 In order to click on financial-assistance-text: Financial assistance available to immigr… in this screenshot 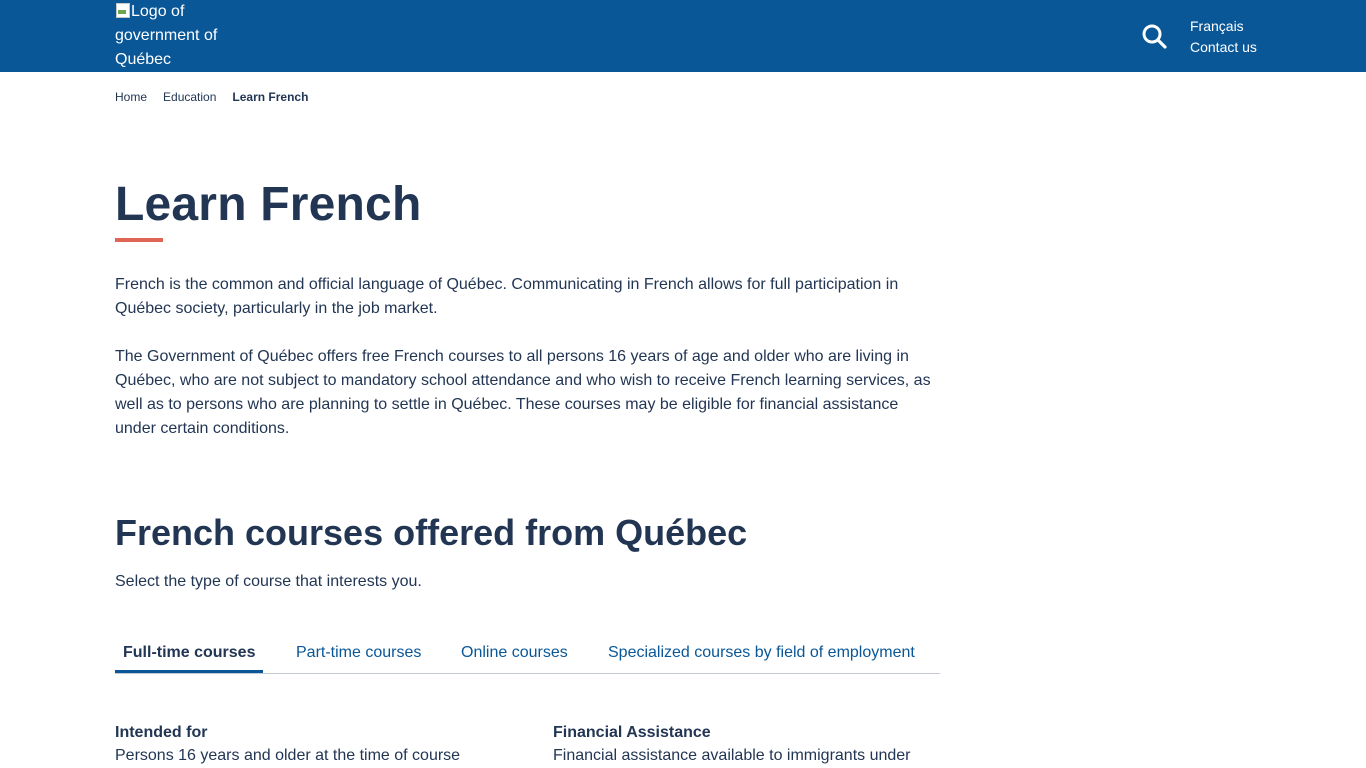, I will do `click(732, 755)`.